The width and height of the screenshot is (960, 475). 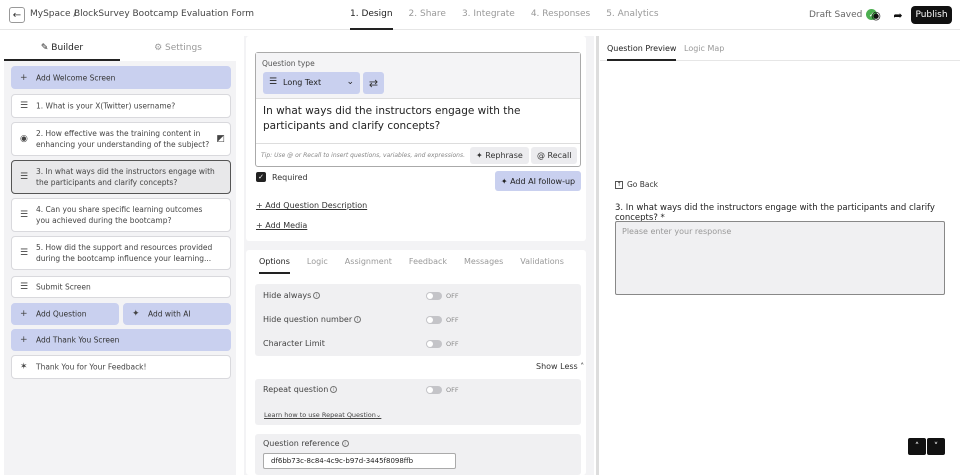 I want to click on arrow-left-icon: ←, so click(x=17, y=15).